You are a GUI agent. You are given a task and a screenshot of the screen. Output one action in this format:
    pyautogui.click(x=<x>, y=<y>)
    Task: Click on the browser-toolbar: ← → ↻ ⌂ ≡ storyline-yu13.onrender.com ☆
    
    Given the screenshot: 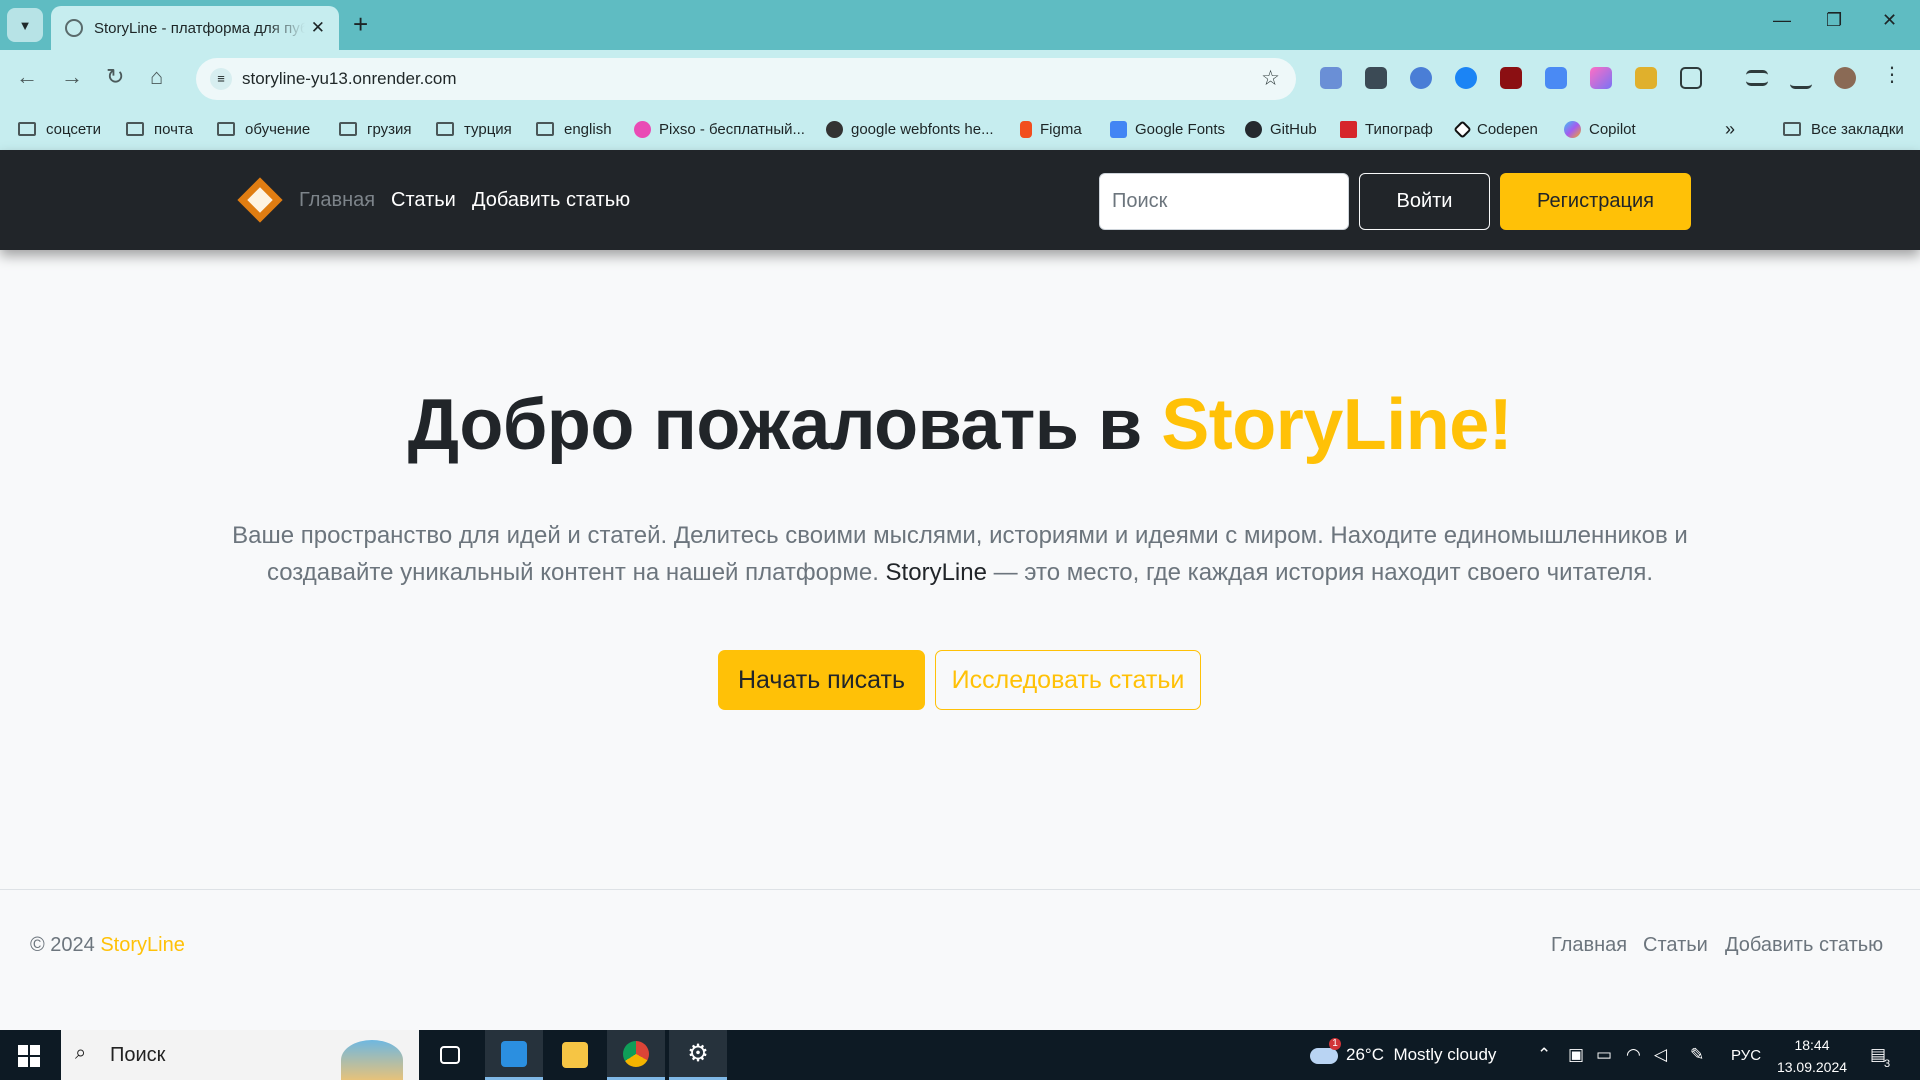 What is the action you would take?
    pyautogui.click(x=960, y=79)
    